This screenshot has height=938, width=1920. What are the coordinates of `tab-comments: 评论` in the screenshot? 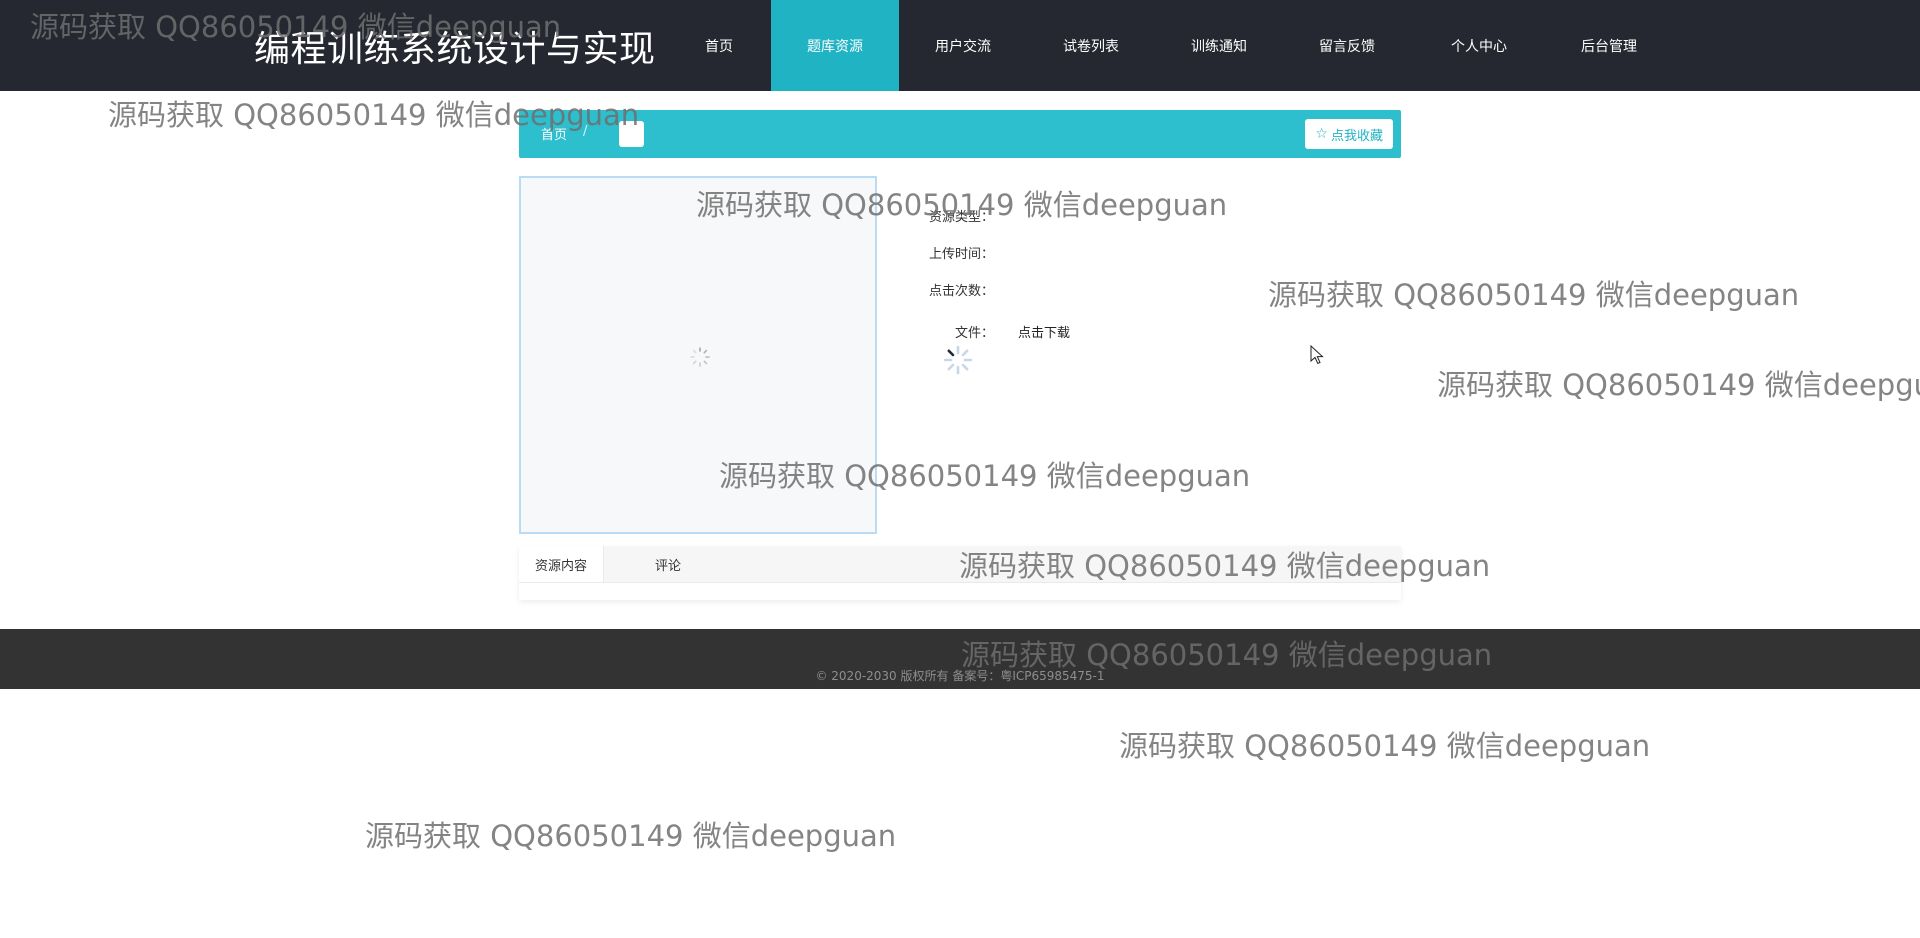 It's located at (668, 564).